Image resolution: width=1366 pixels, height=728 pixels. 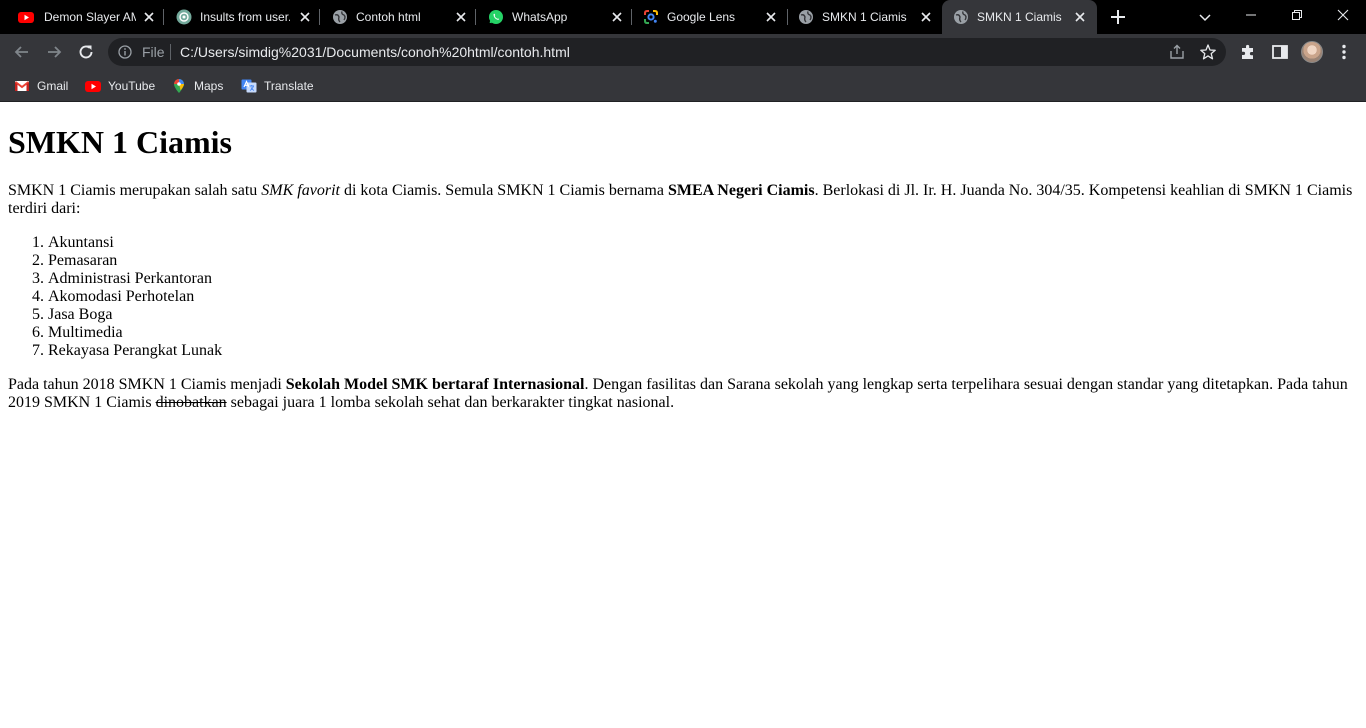 What do you see at coordinates (1248, 52) in the screenshot?
I see `extensions-icon` at bounding box center [1248, 52].